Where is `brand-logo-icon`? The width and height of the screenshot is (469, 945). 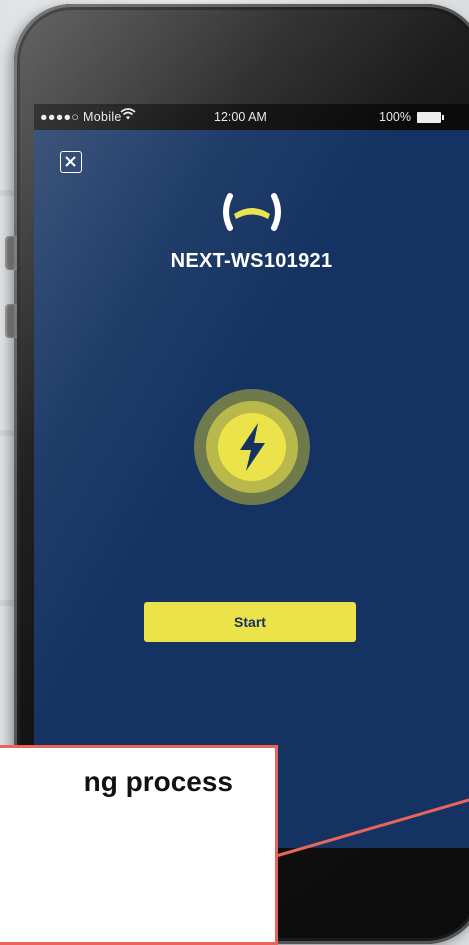
brand-logo-icon is located at coordinates (252, 212).